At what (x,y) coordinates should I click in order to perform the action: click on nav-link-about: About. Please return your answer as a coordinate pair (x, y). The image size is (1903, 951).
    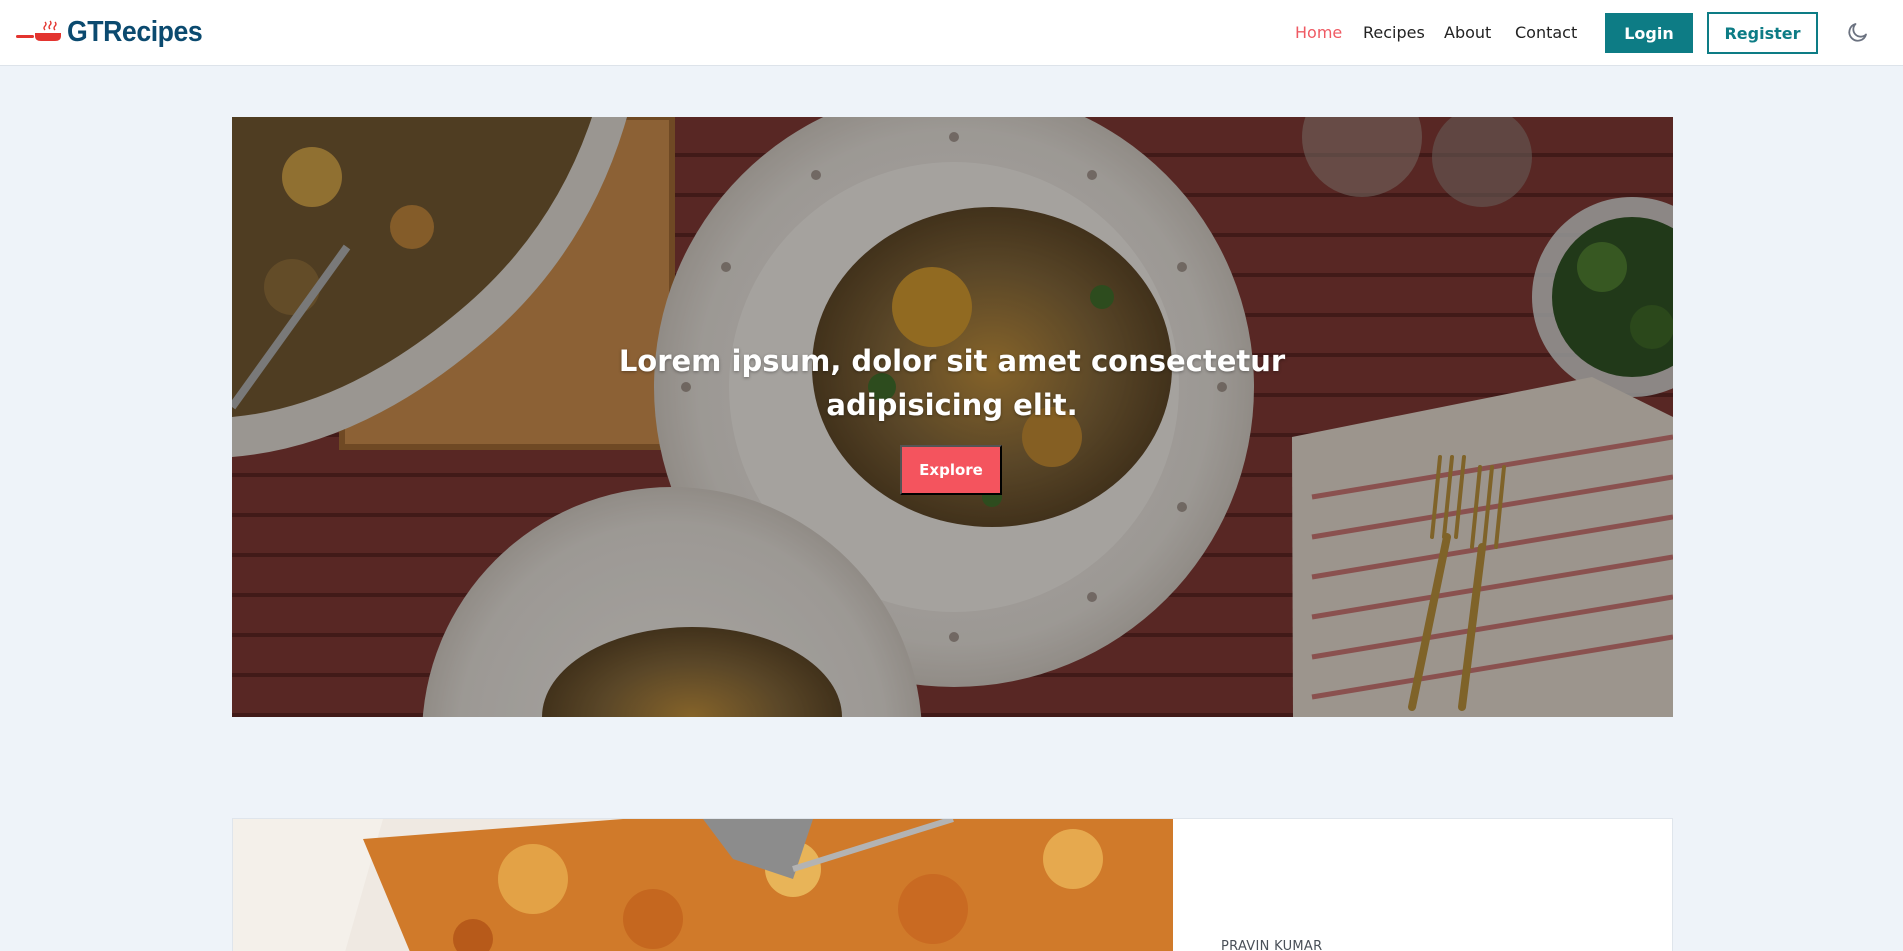
    Looking at the image, I should click on (1467, 32).